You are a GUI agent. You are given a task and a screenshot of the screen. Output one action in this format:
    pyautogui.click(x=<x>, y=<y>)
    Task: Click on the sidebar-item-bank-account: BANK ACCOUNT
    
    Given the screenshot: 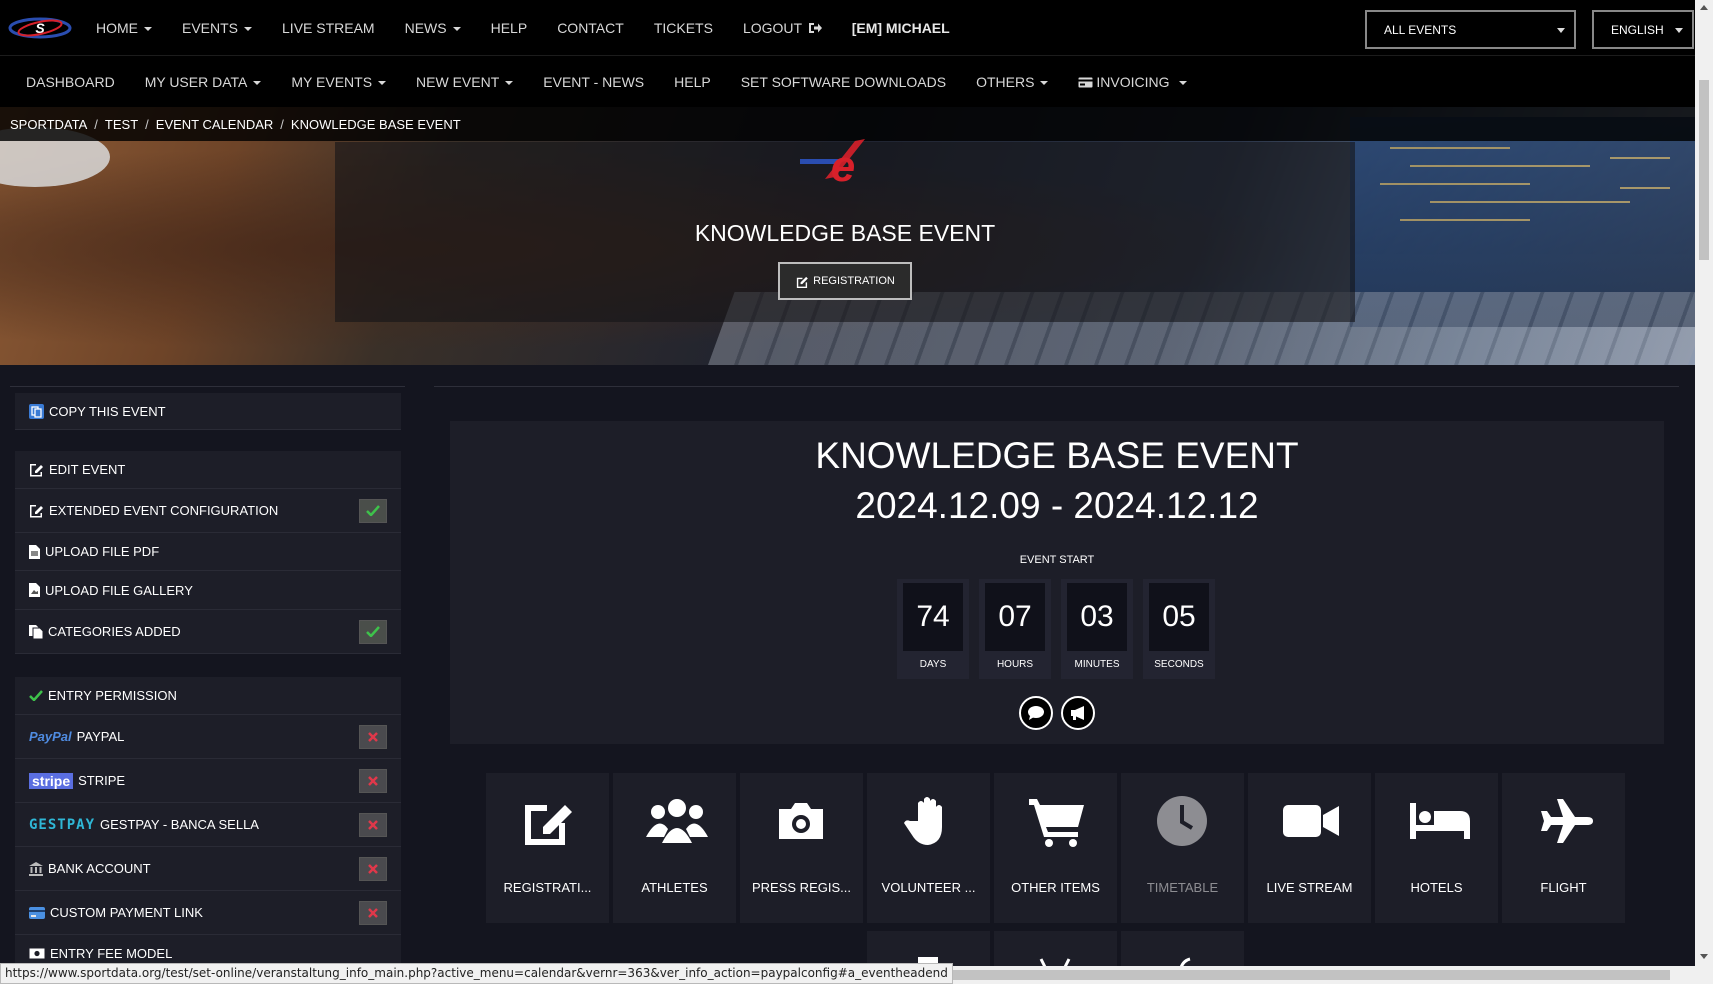 What is the action you would take?
    pyautogui.click(x=208, y=869)
    